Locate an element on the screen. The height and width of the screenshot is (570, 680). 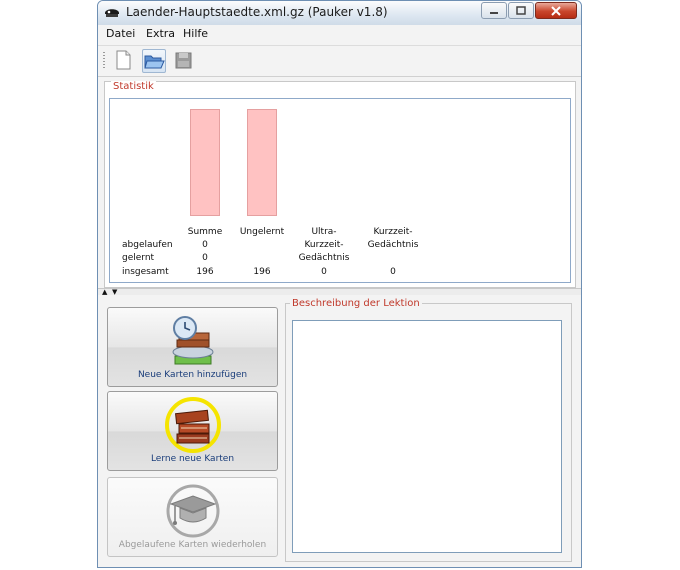
minimize-button is located at coordinates (494, 10).